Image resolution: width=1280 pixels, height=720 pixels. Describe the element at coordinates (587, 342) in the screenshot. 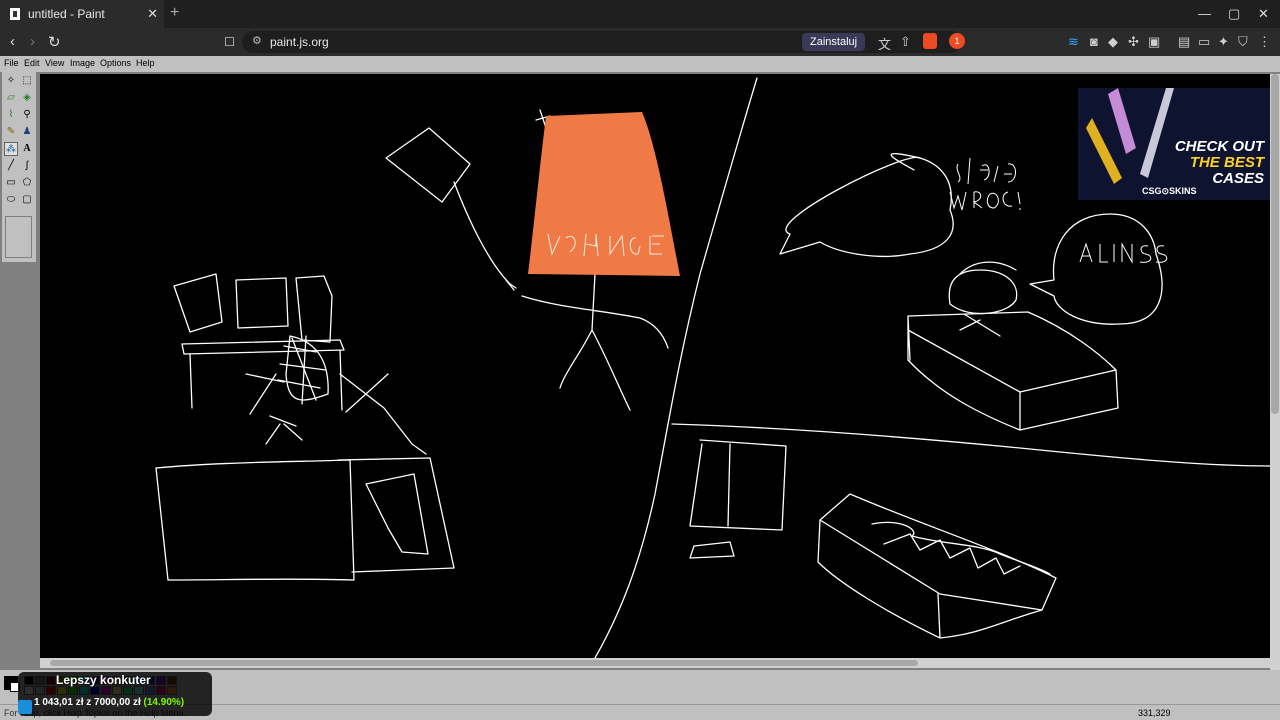

I see `stick-figure` at that location.